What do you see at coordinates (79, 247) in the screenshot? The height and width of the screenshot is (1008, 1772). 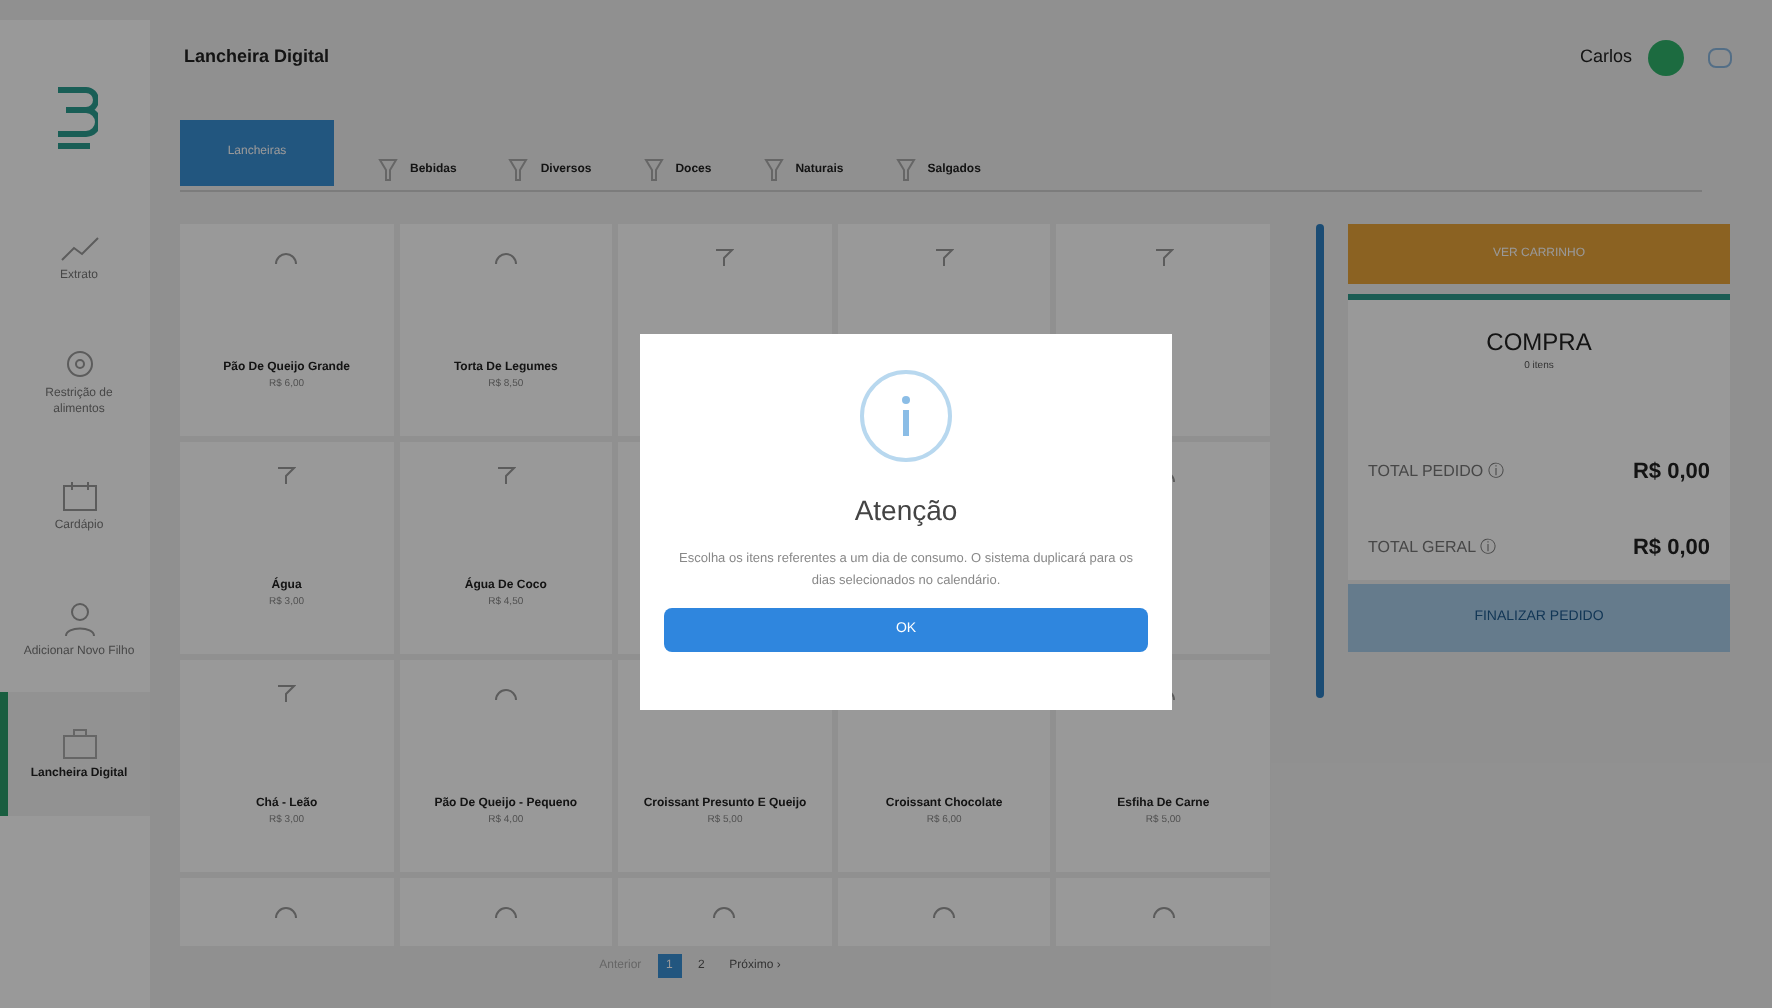 I see `chart-icon` at bounding box center [79, 247].